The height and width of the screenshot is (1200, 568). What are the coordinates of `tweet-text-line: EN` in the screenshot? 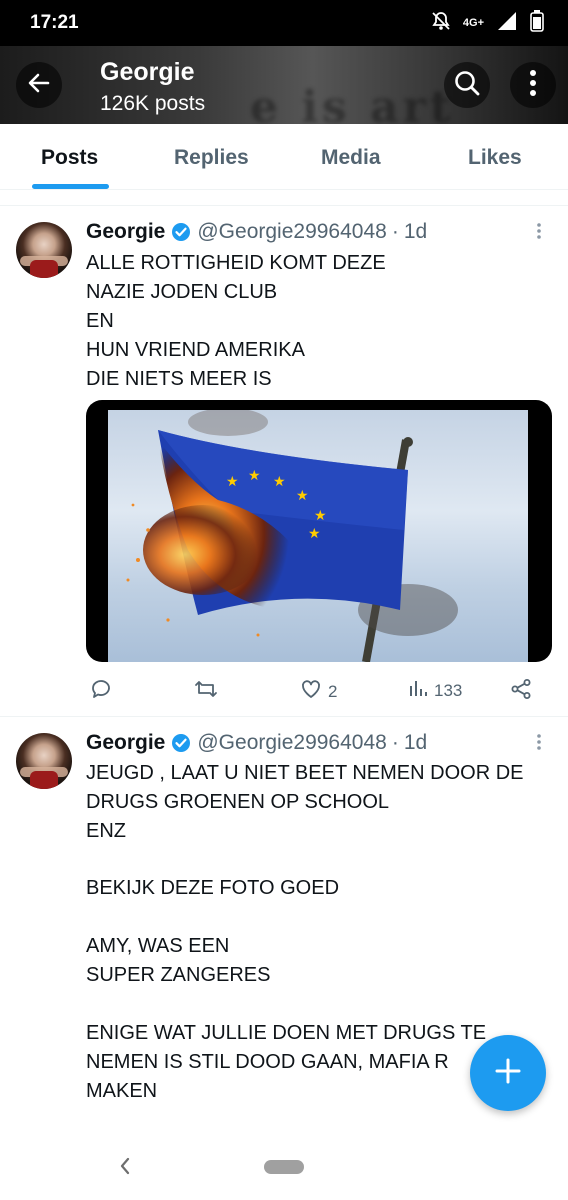 It's located at (100, 321).